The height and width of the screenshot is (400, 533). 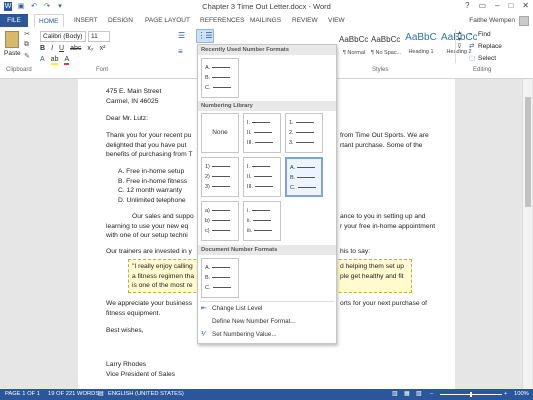 I want to click on tab-file: FILE, so click(x=14, y=20).